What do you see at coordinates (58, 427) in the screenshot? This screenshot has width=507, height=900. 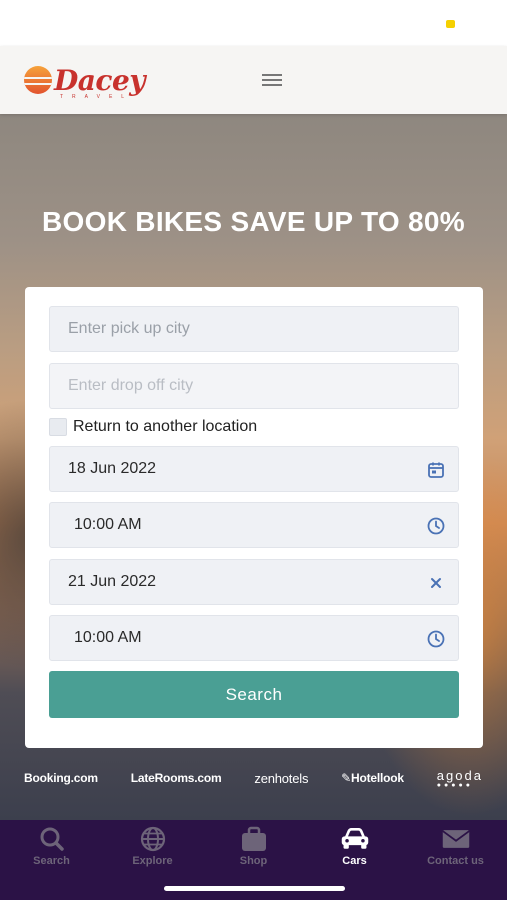 I see `return-location-checkbox` at bounding box center [58, 427].